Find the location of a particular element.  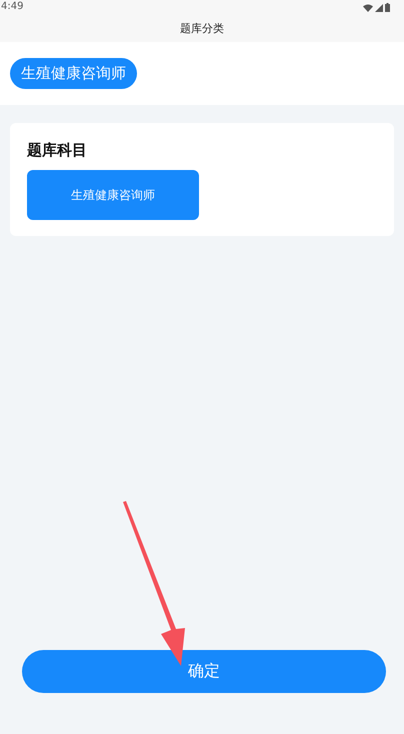

card-title: 题库科目 is located at coordinates (57, 150).